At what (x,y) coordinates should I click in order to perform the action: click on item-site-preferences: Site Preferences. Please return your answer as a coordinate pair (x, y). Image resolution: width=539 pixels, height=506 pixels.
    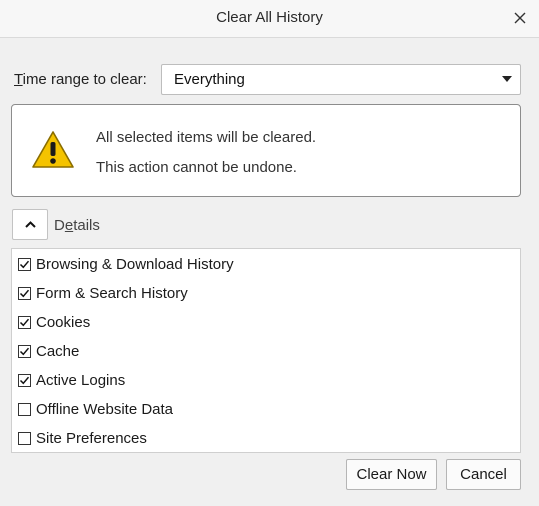
    Looking at the image, I should click on (162, 439).